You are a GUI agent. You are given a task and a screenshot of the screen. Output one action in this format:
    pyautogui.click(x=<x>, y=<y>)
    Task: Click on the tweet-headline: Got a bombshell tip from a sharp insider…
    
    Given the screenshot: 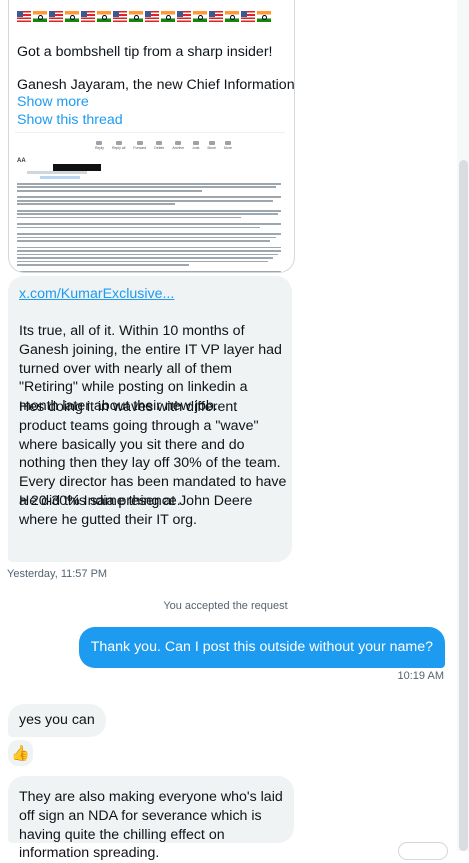 What is the action you would take?
    pyautogui.click(x=145, y=52)
    